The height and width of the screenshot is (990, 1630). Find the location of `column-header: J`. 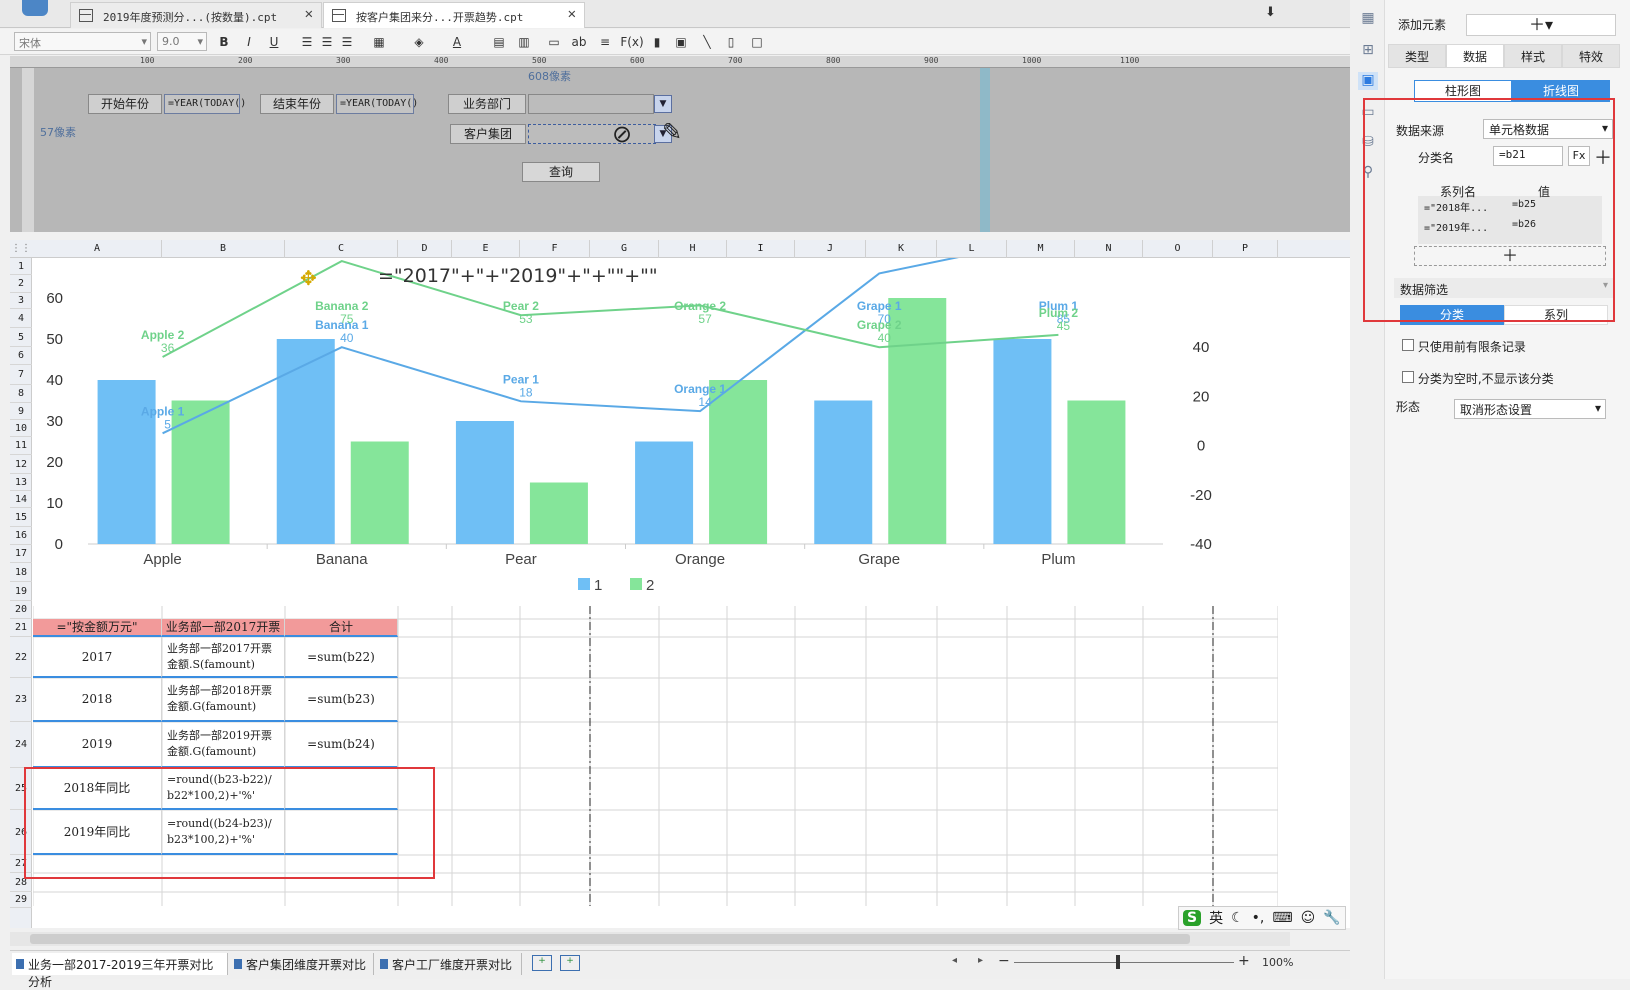

column-header: J is located at coordinates (830, 249).